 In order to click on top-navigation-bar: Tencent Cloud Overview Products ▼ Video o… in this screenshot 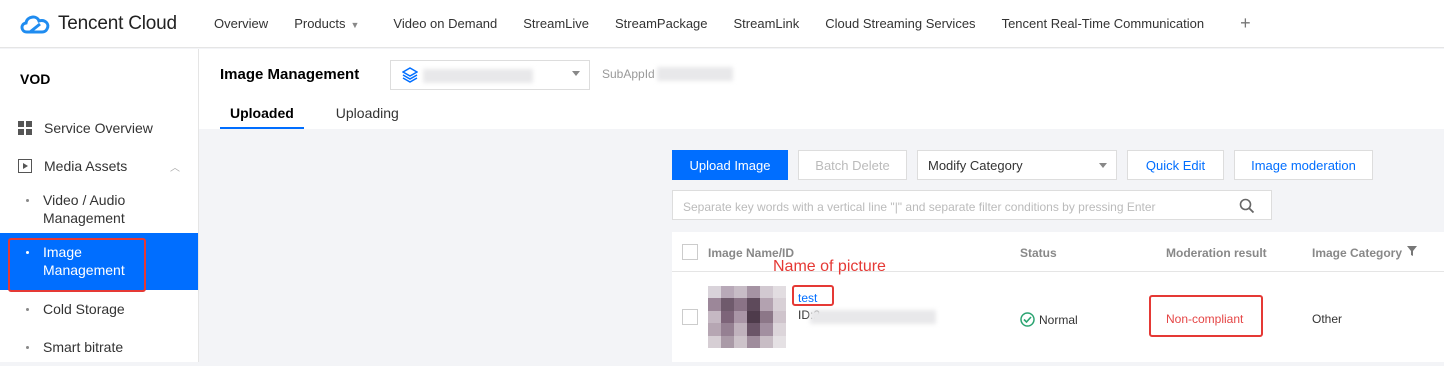, I will do `click(722, 24)`.